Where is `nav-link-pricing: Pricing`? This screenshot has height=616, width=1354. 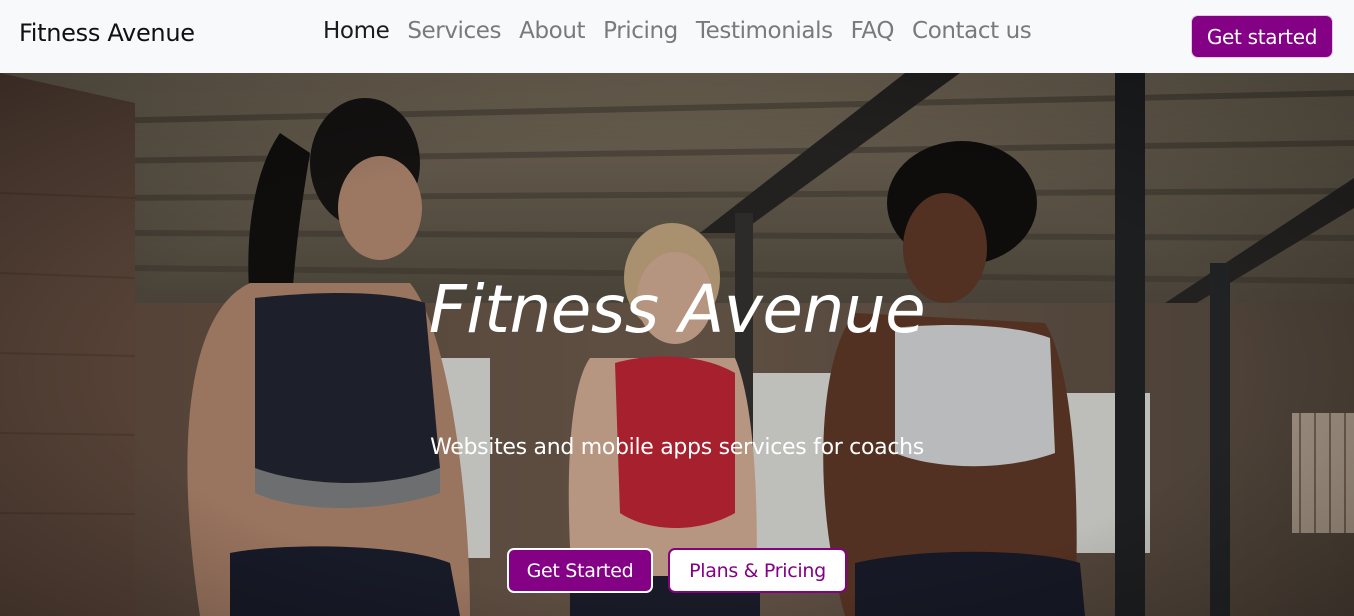 nav-link-pricing: Pricing is located at coordinates (640, 31).